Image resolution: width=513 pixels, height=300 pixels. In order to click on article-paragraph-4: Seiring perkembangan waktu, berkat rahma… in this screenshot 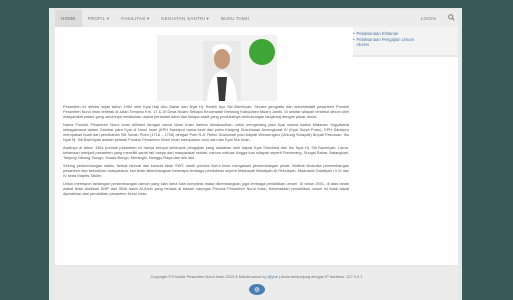, I will do `click(206, 170)`.